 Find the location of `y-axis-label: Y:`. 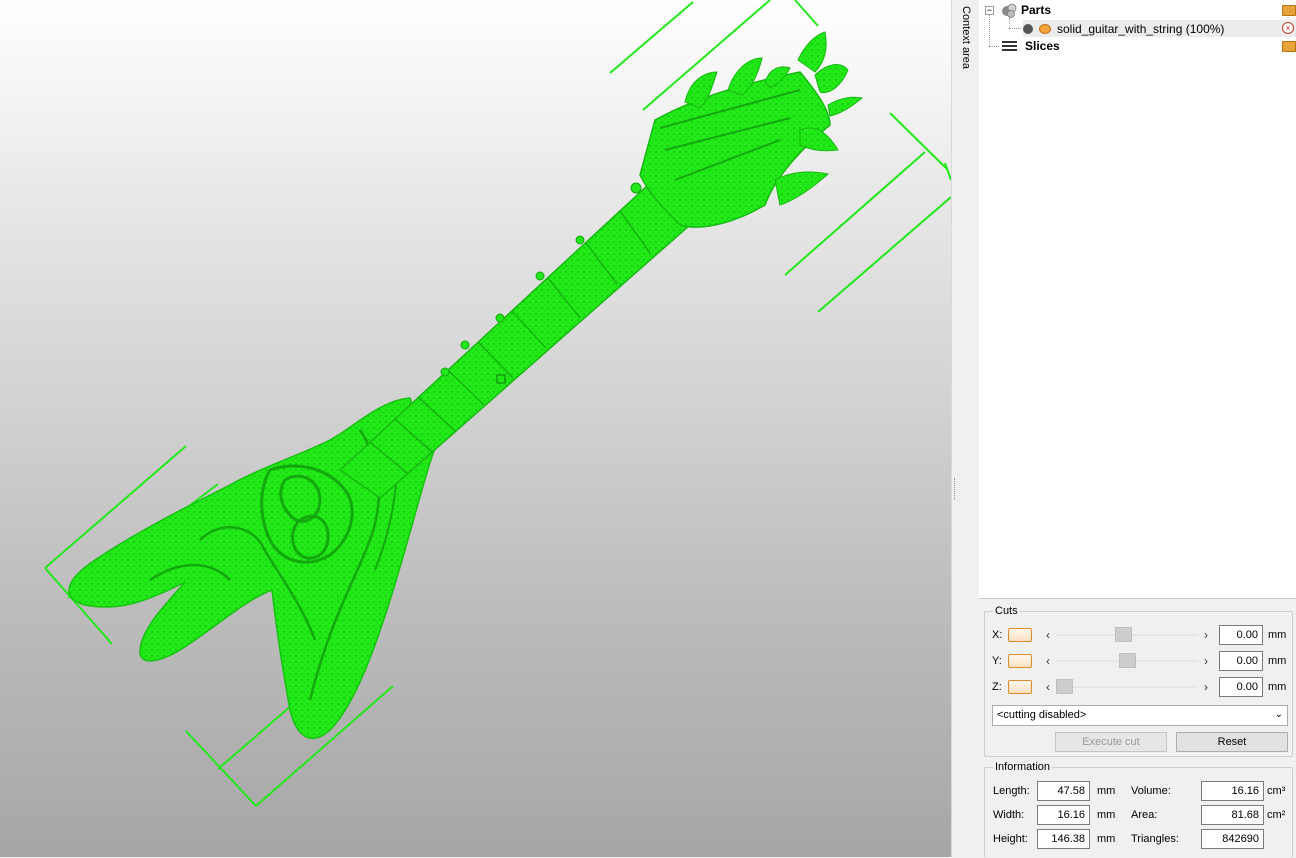

y-axis-label: Y: is located at coordinates (997, 661).